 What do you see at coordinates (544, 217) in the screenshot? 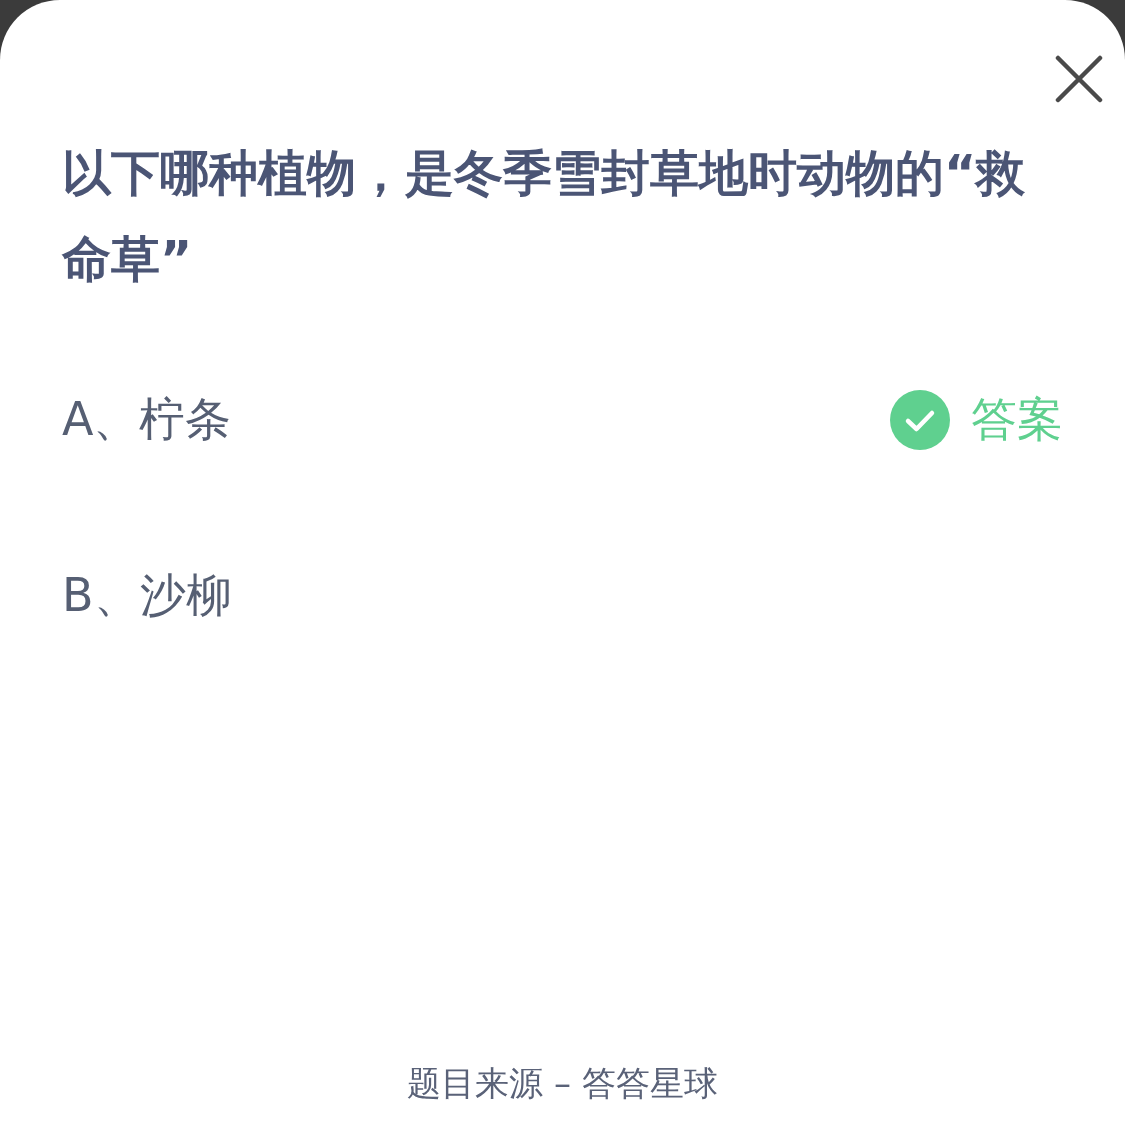
I see `question-text: 以下哪种植物，是冬季雪封草地时动物的“救命草”` at bounding box center [544, 217].